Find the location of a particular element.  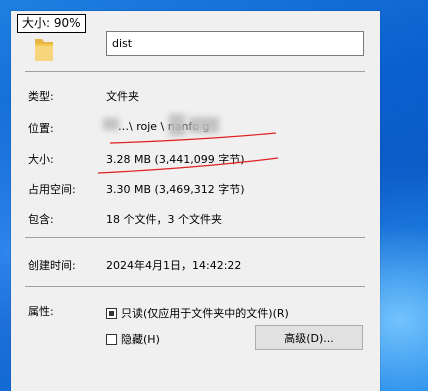

created-value: 2024年4月1日，14:42:22 is located at coordinates (174, 265).